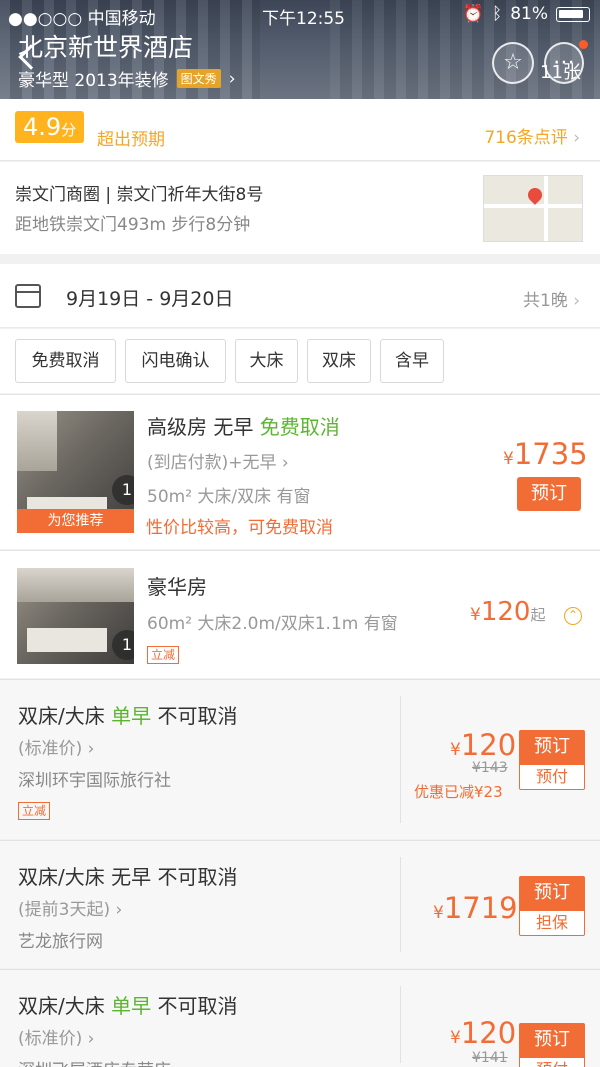 The width and height of the screenshot is (600, 1067). I want to click on free-cancel-label: 免费取消, so click(299, 427).